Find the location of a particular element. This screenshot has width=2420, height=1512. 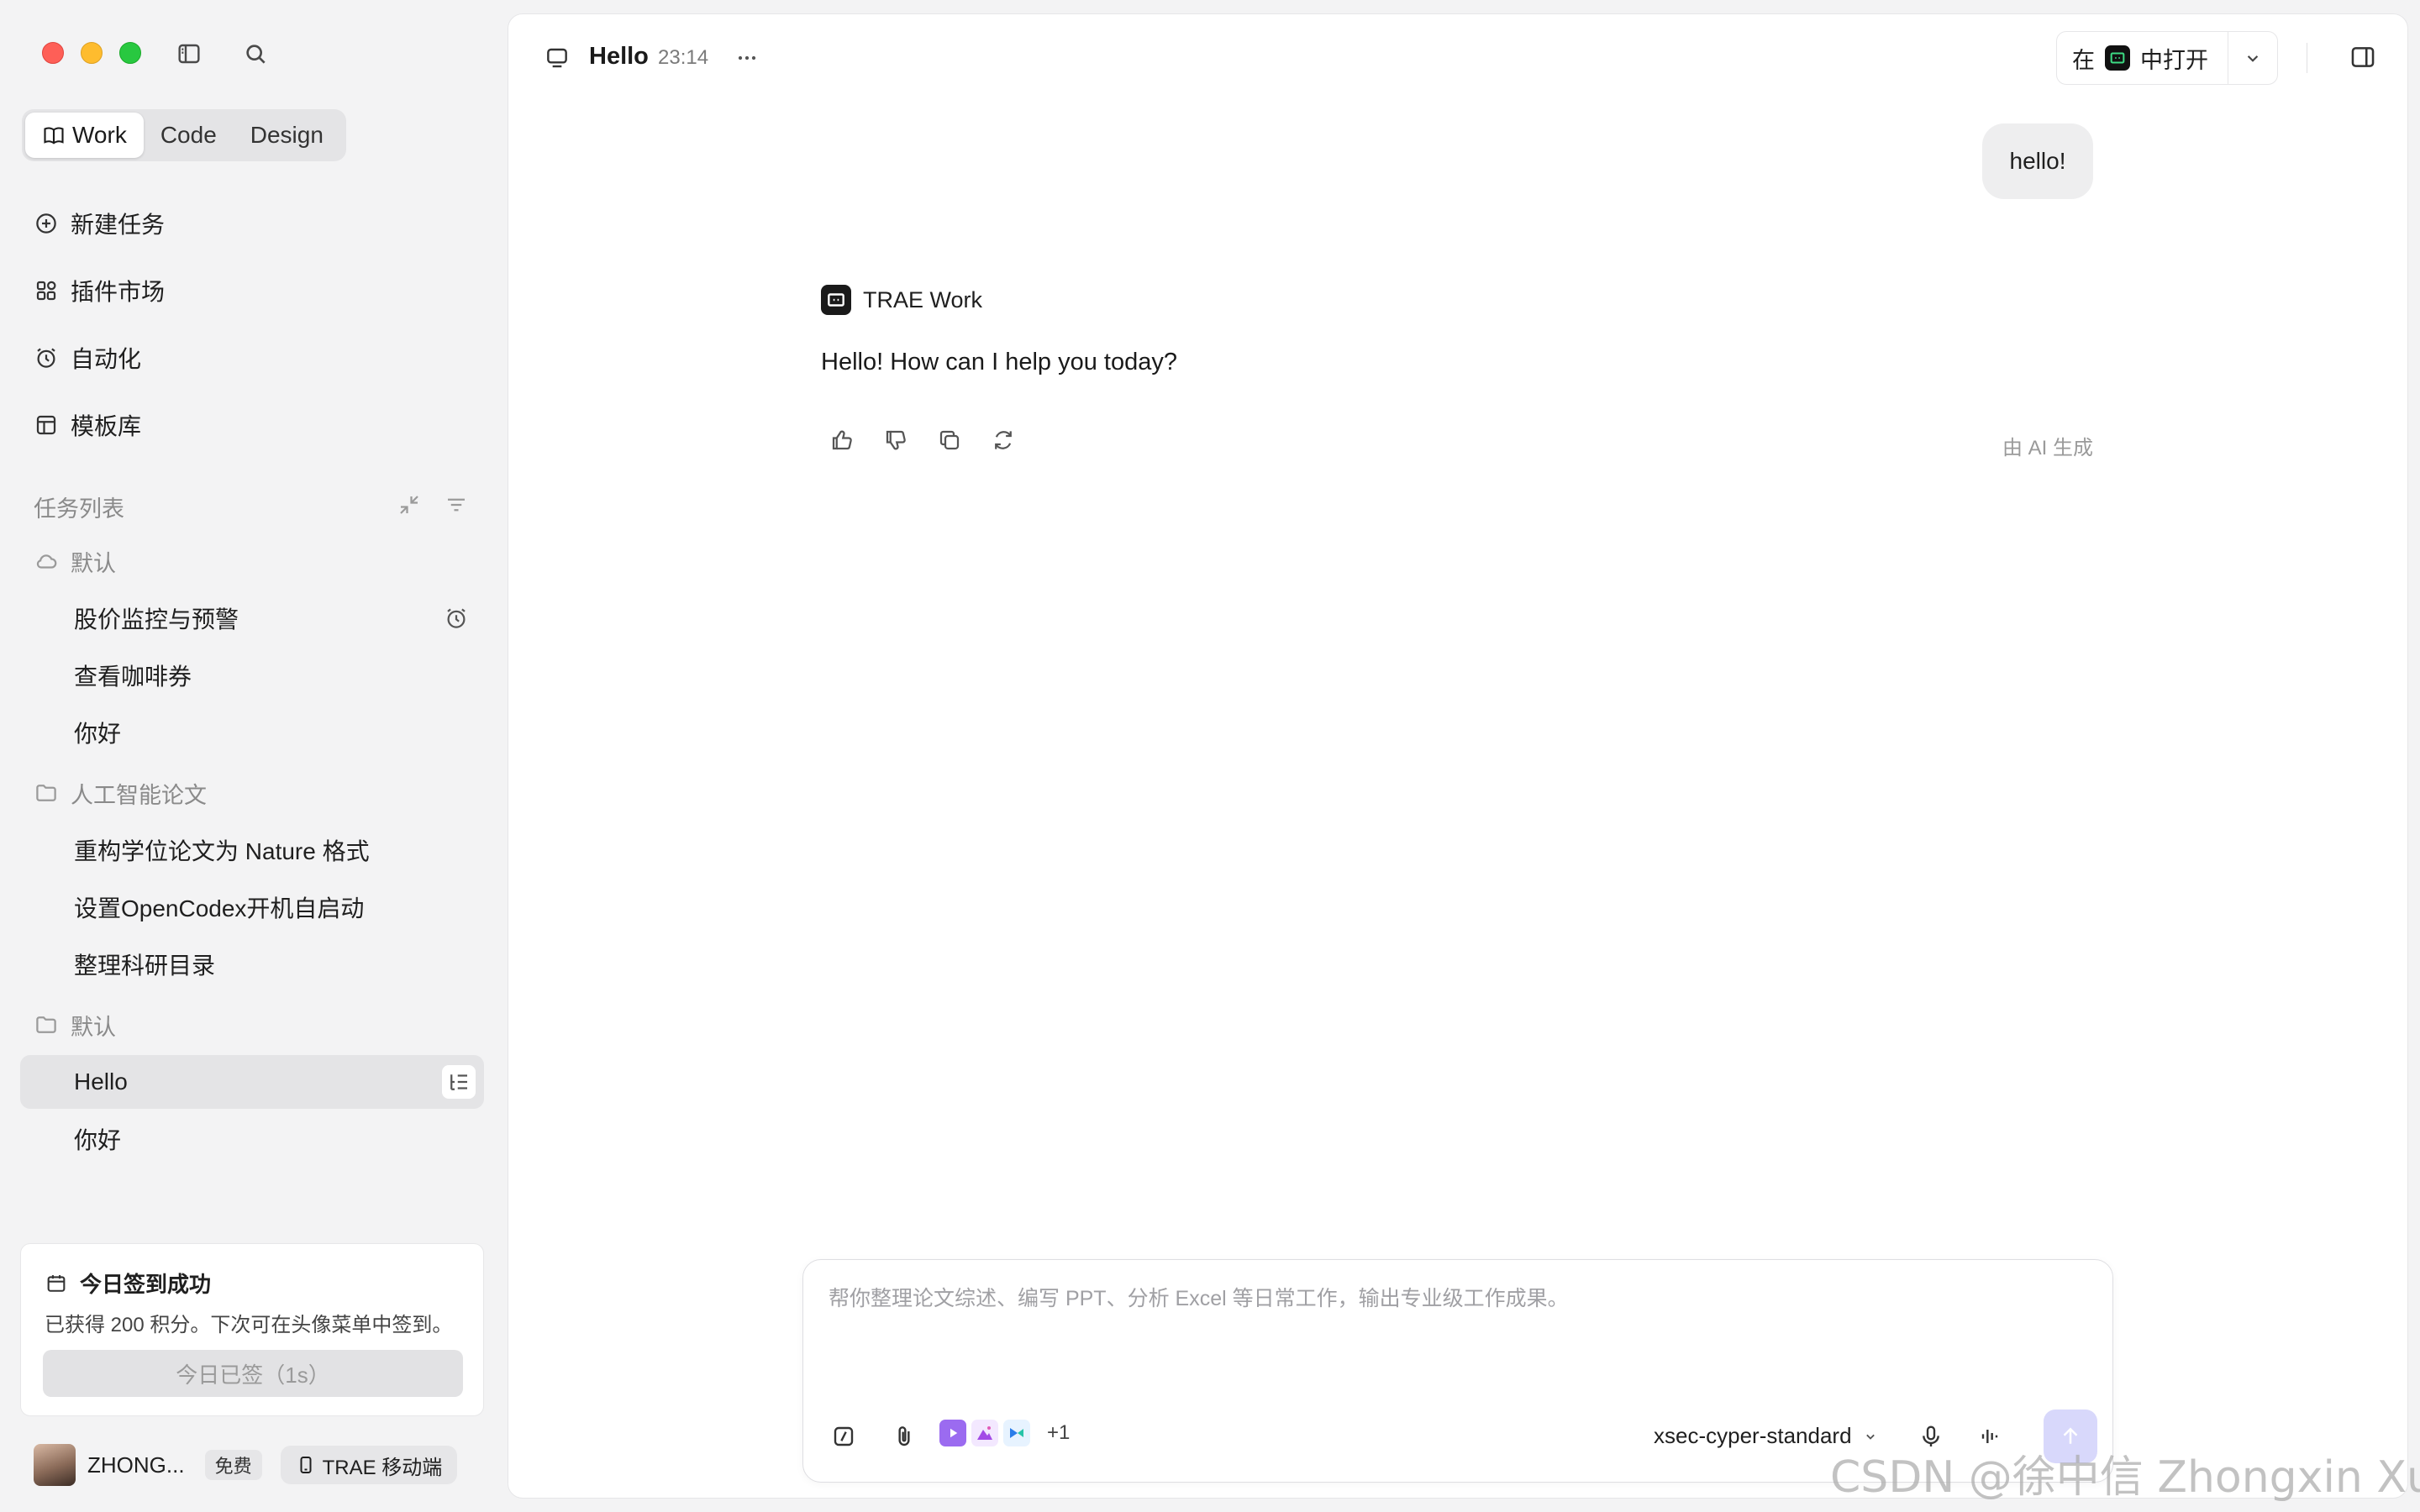

message-actions is located at coordinates (923, 440).